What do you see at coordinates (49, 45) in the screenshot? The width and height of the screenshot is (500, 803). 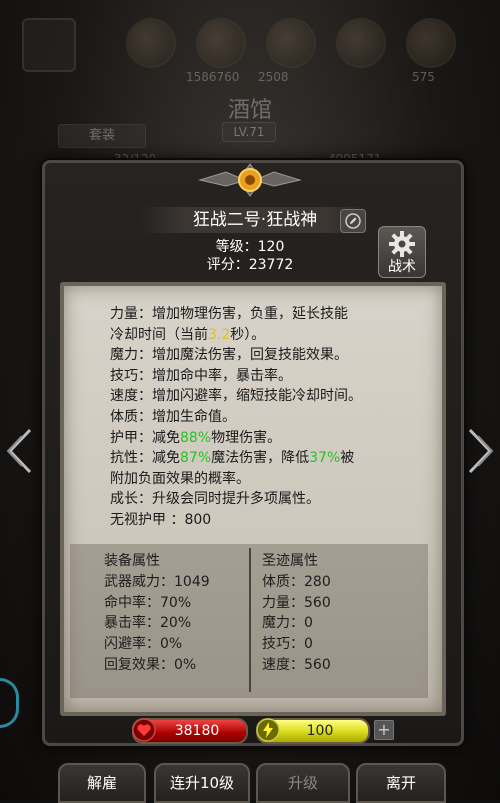 I see `background-menu-icon` at bounding box center [49, 45].